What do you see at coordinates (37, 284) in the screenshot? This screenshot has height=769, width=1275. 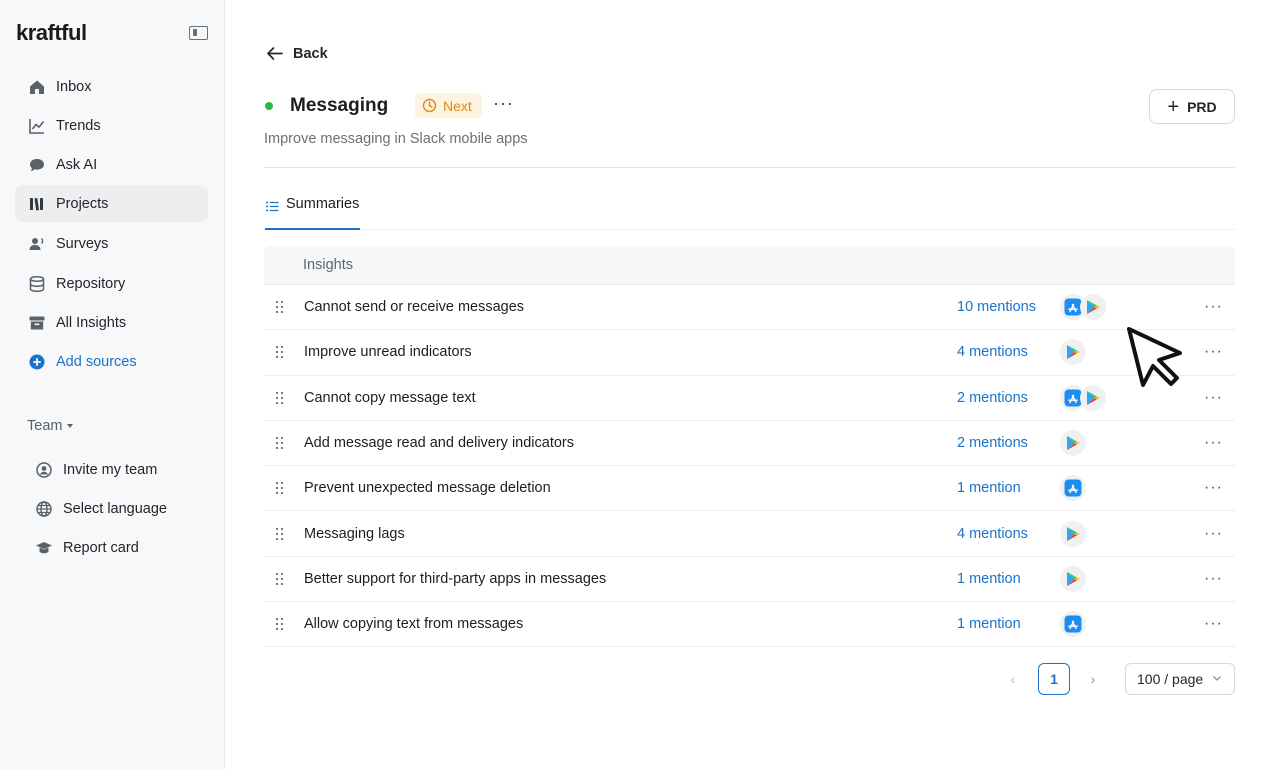 I see `database-icon` at bounding box center [37, 284].